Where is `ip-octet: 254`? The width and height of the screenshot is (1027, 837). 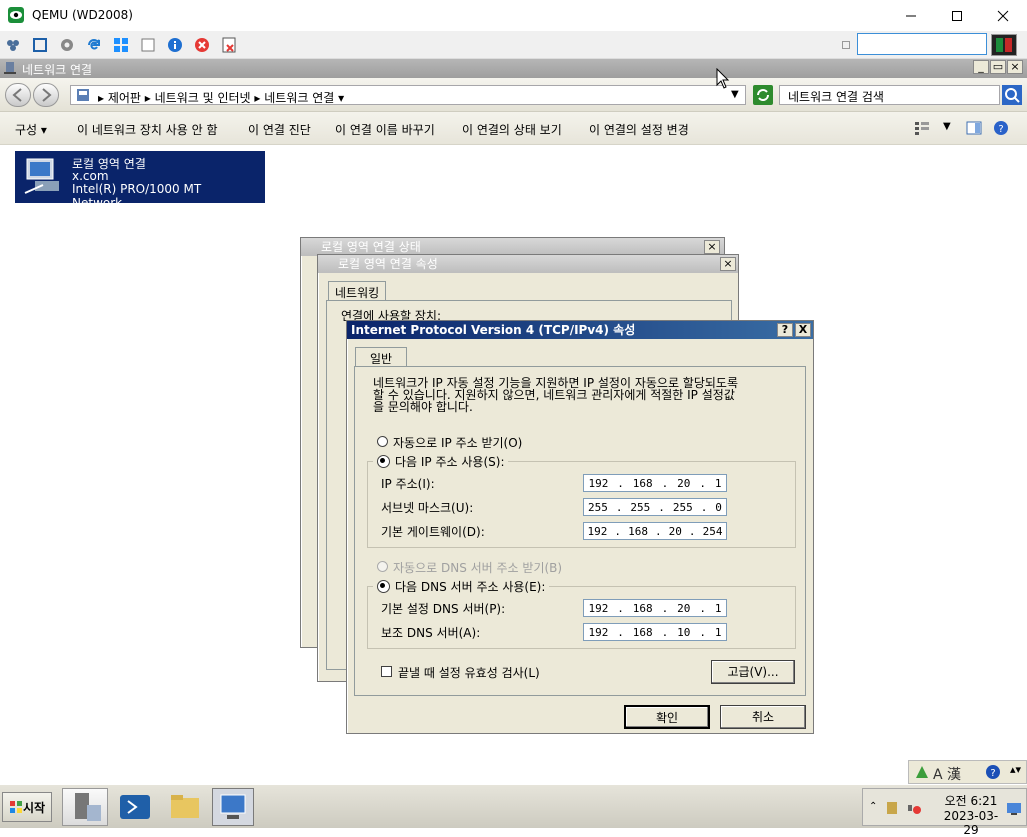 ip-octet: 254 is located at coordinates (713, 531).